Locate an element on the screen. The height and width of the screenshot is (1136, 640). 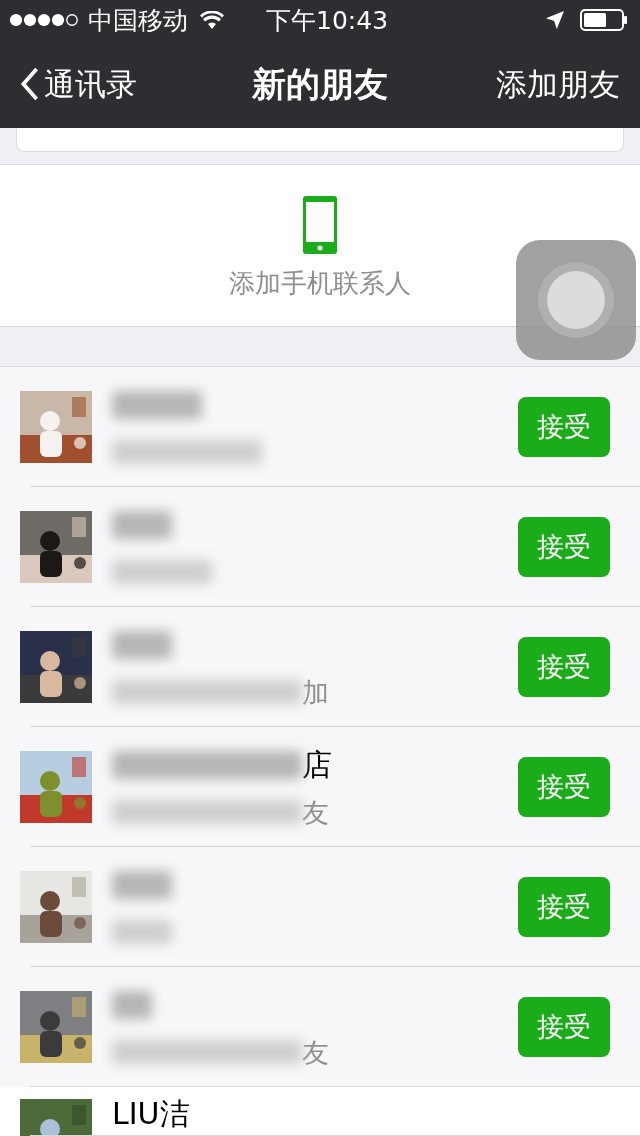
add-phone-contacts-label: 添加手机联系人 is located at coordinates (320, 282).